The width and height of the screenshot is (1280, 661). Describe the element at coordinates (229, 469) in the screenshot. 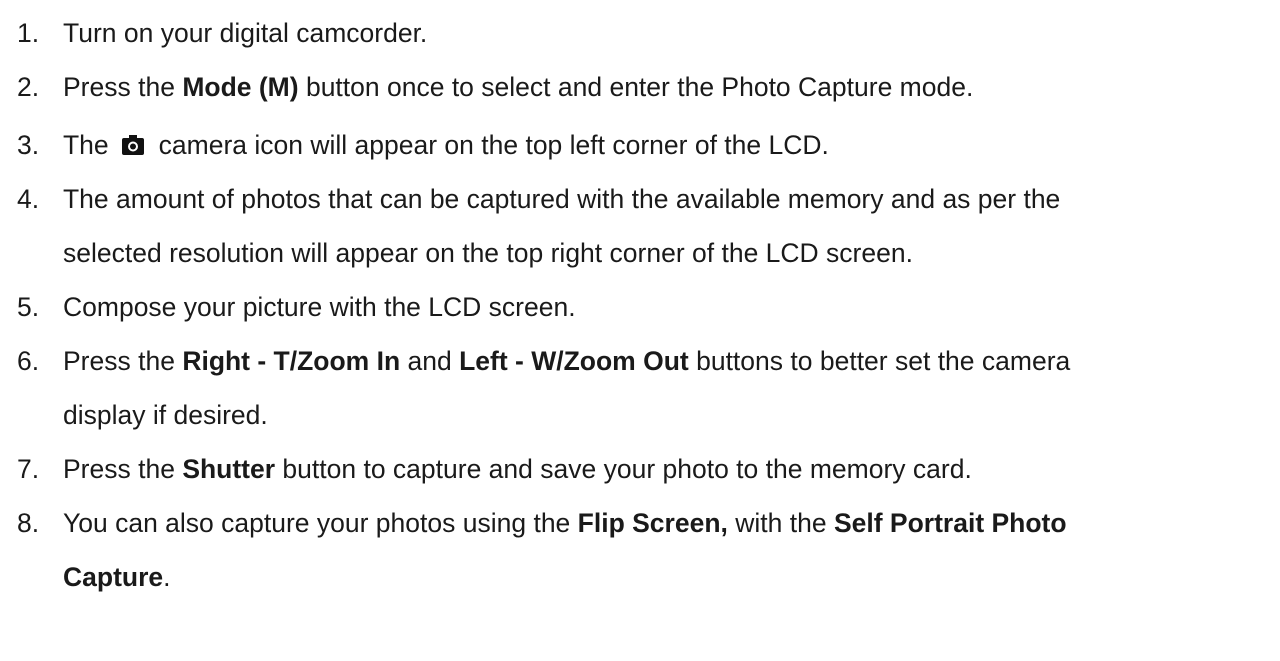

I see `bold-term: Shutter` at that location.